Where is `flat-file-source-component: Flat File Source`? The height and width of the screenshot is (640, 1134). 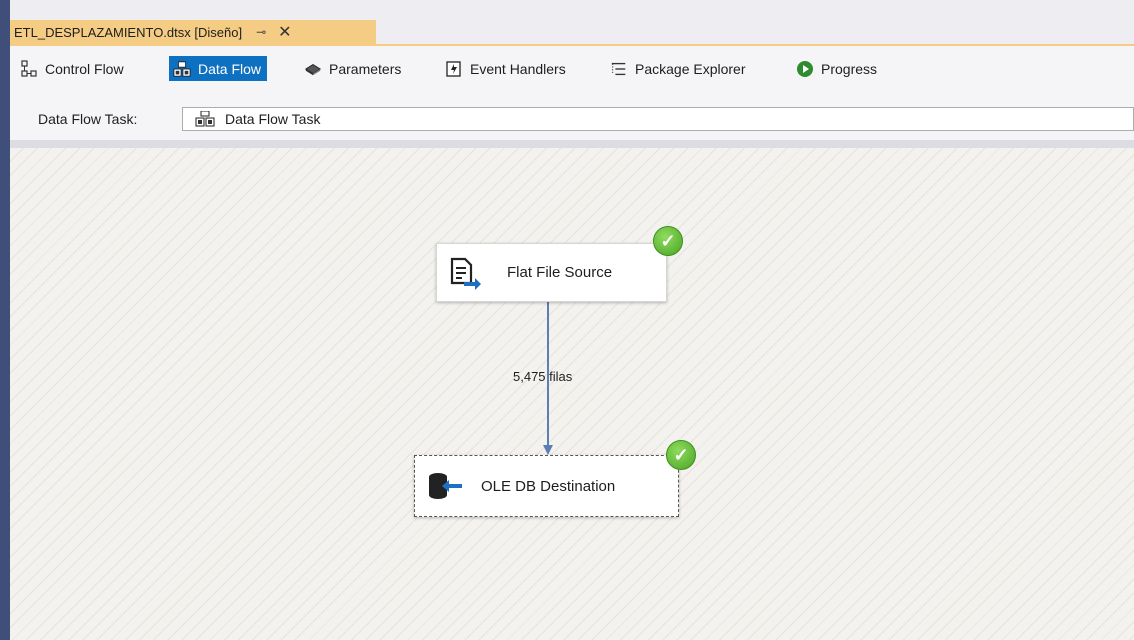 flat-file-source-component: Flat File Source is located at coordinates (551, 272).